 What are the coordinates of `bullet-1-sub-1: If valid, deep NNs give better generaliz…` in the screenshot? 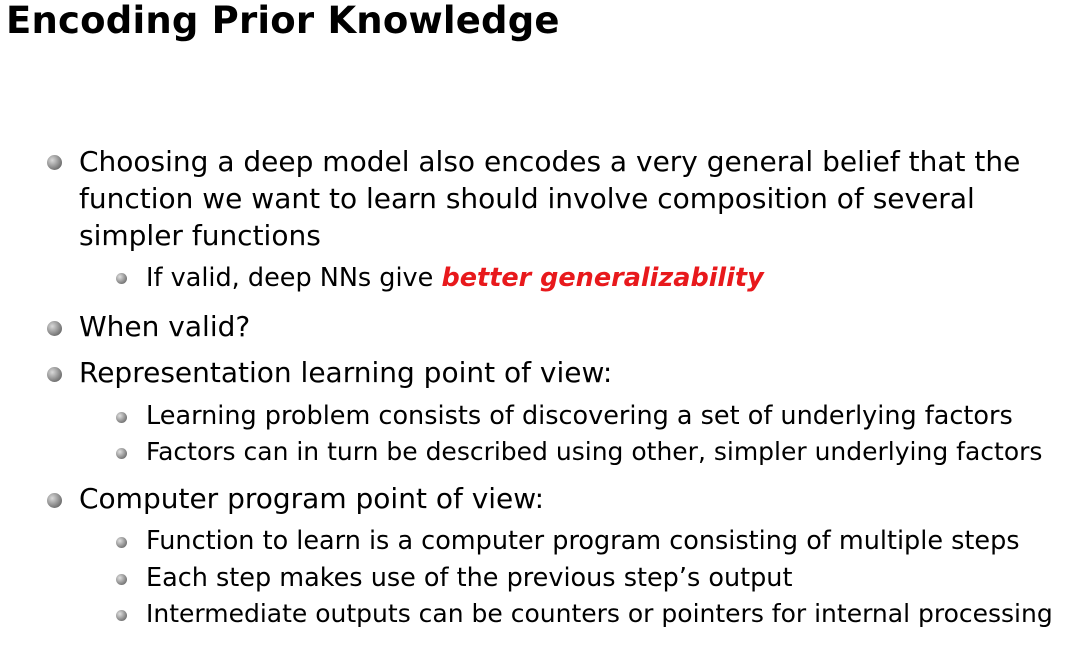 It's located at (455, 278).